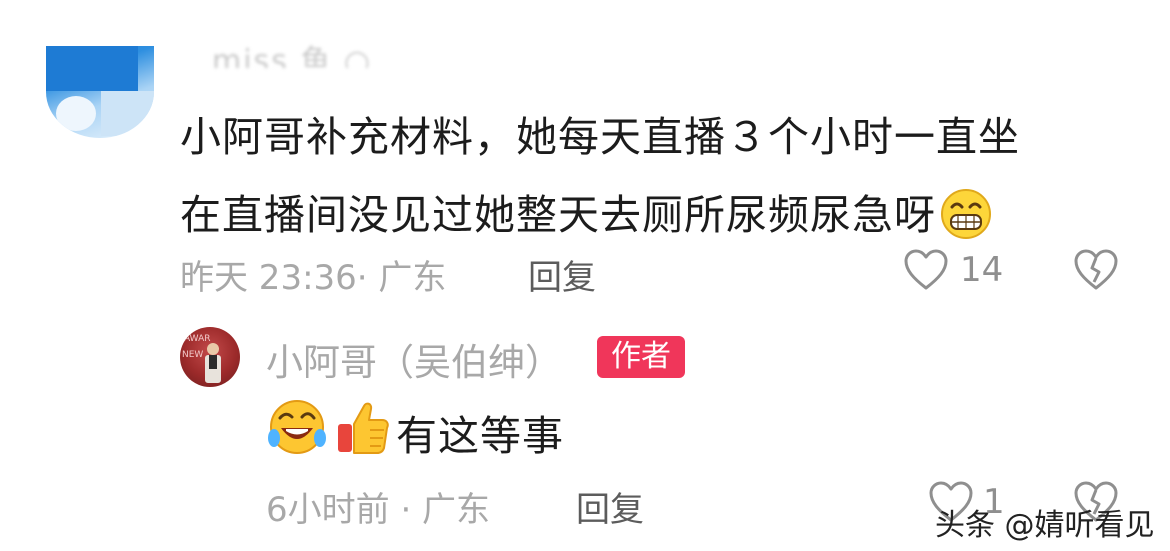 This screenshot has width=1170, height=551. I want to click on author-badge: 作者, so click(641, 357).